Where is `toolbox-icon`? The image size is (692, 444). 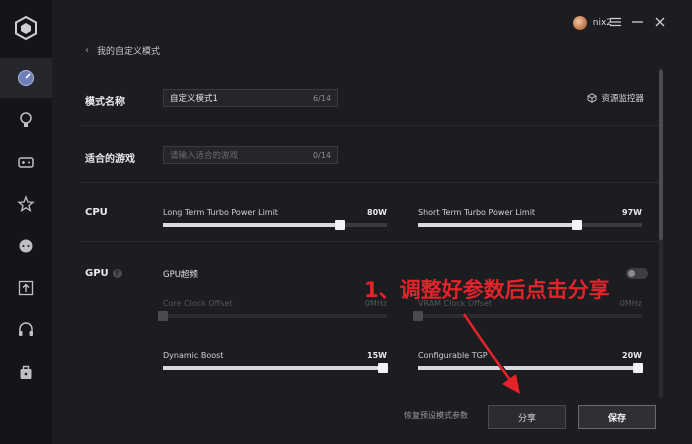
toolbox-icon is located at coordinates (26, 372).